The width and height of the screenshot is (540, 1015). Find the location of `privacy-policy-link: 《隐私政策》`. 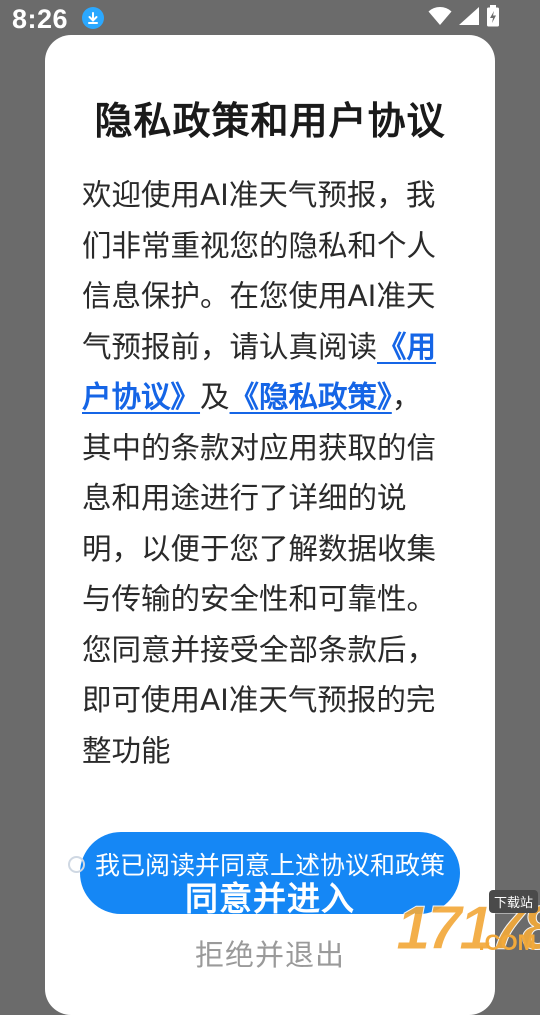

privacy-policy-link: 《隐私政策》 is located at coordinates (311, 397).